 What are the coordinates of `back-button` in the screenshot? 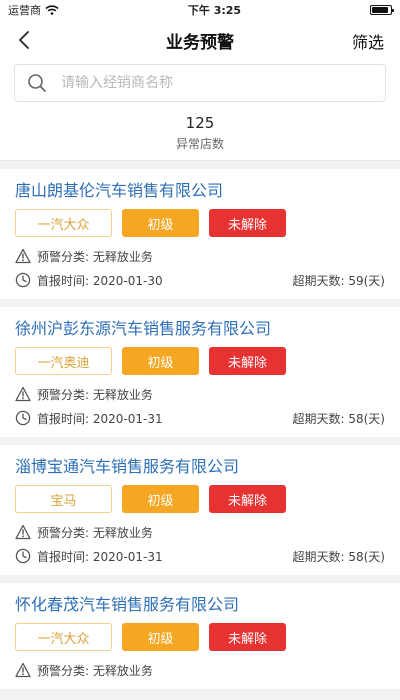 It's located at (24, 40).